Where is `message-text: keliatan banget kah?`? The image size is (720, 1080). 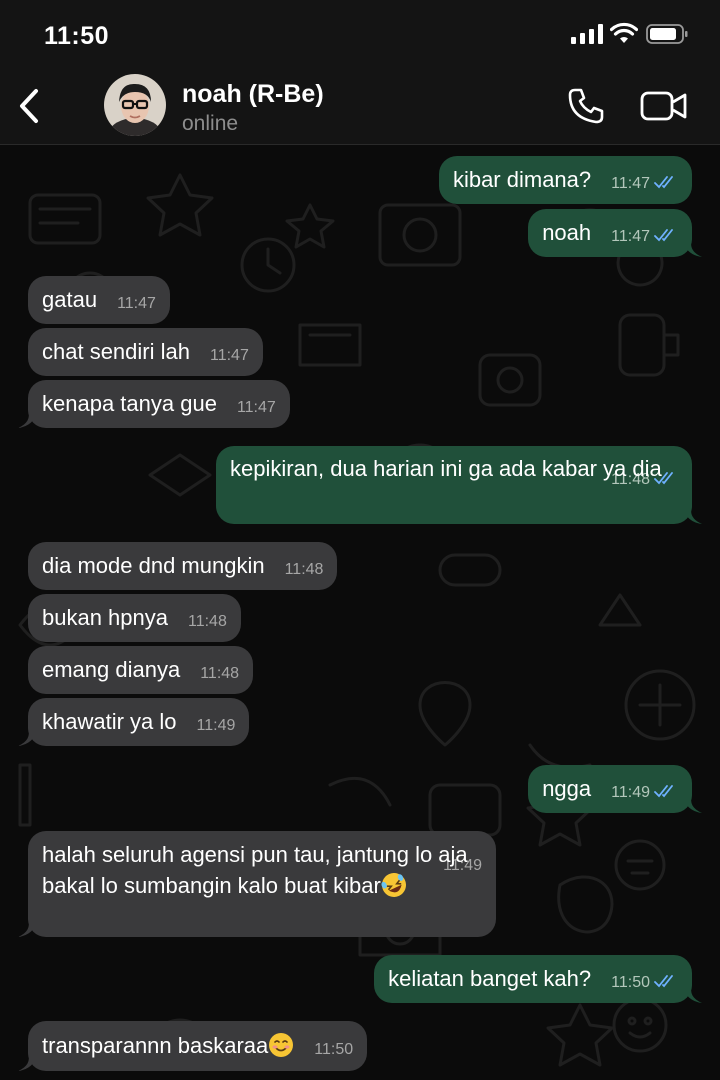 message-text: keliatan banget kah? is located at coordinates (490, 978).